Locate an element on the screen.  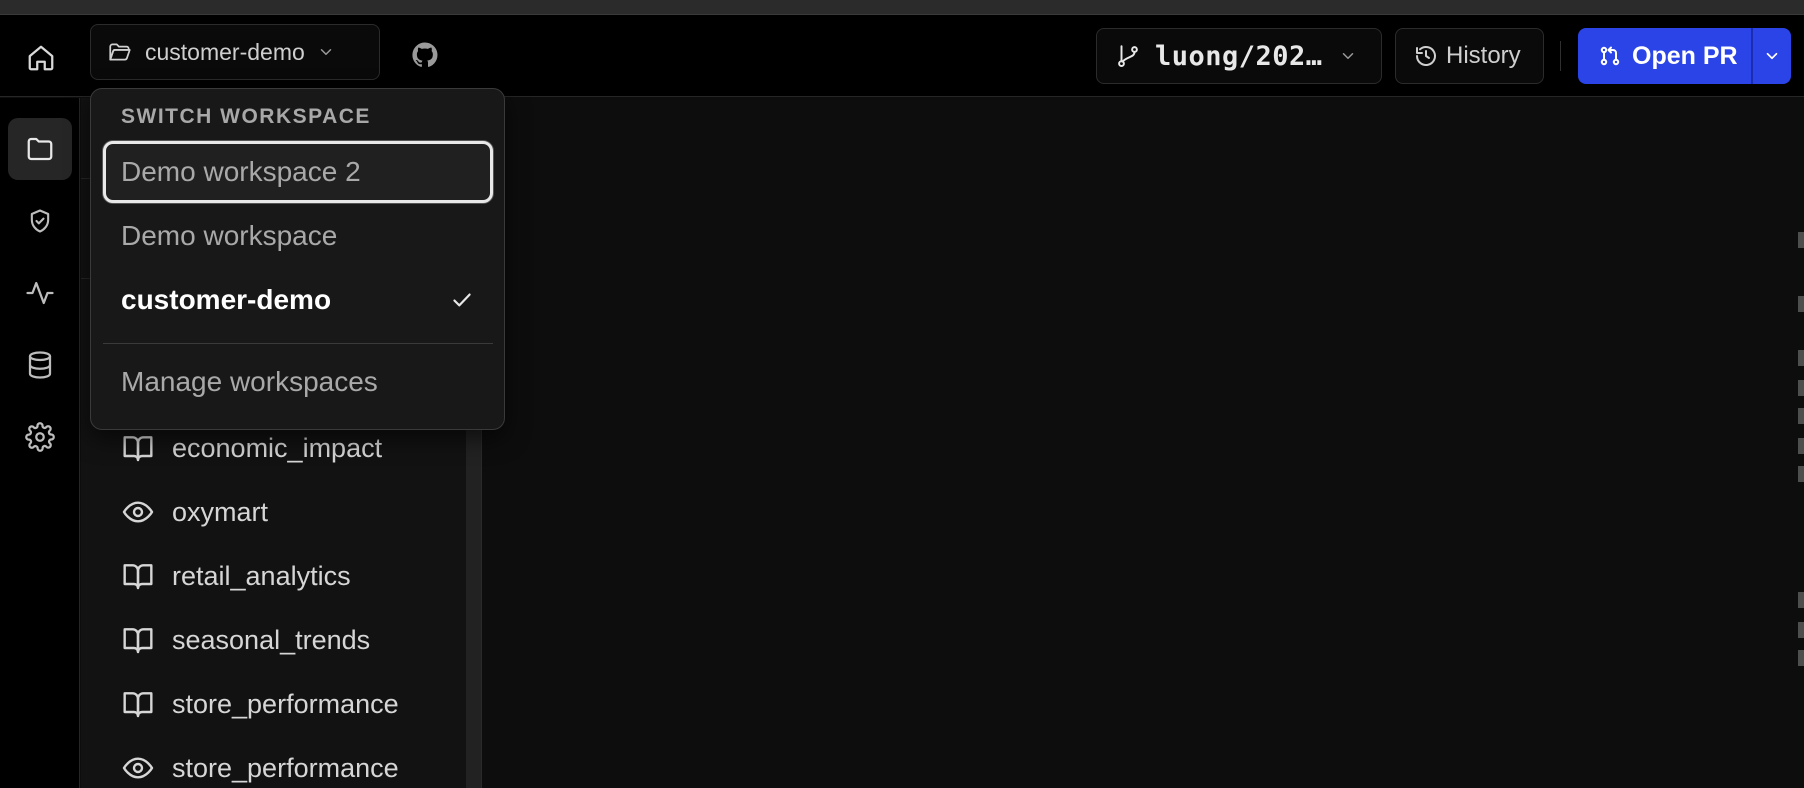
folder-icon is located at coordinates (40, 149).